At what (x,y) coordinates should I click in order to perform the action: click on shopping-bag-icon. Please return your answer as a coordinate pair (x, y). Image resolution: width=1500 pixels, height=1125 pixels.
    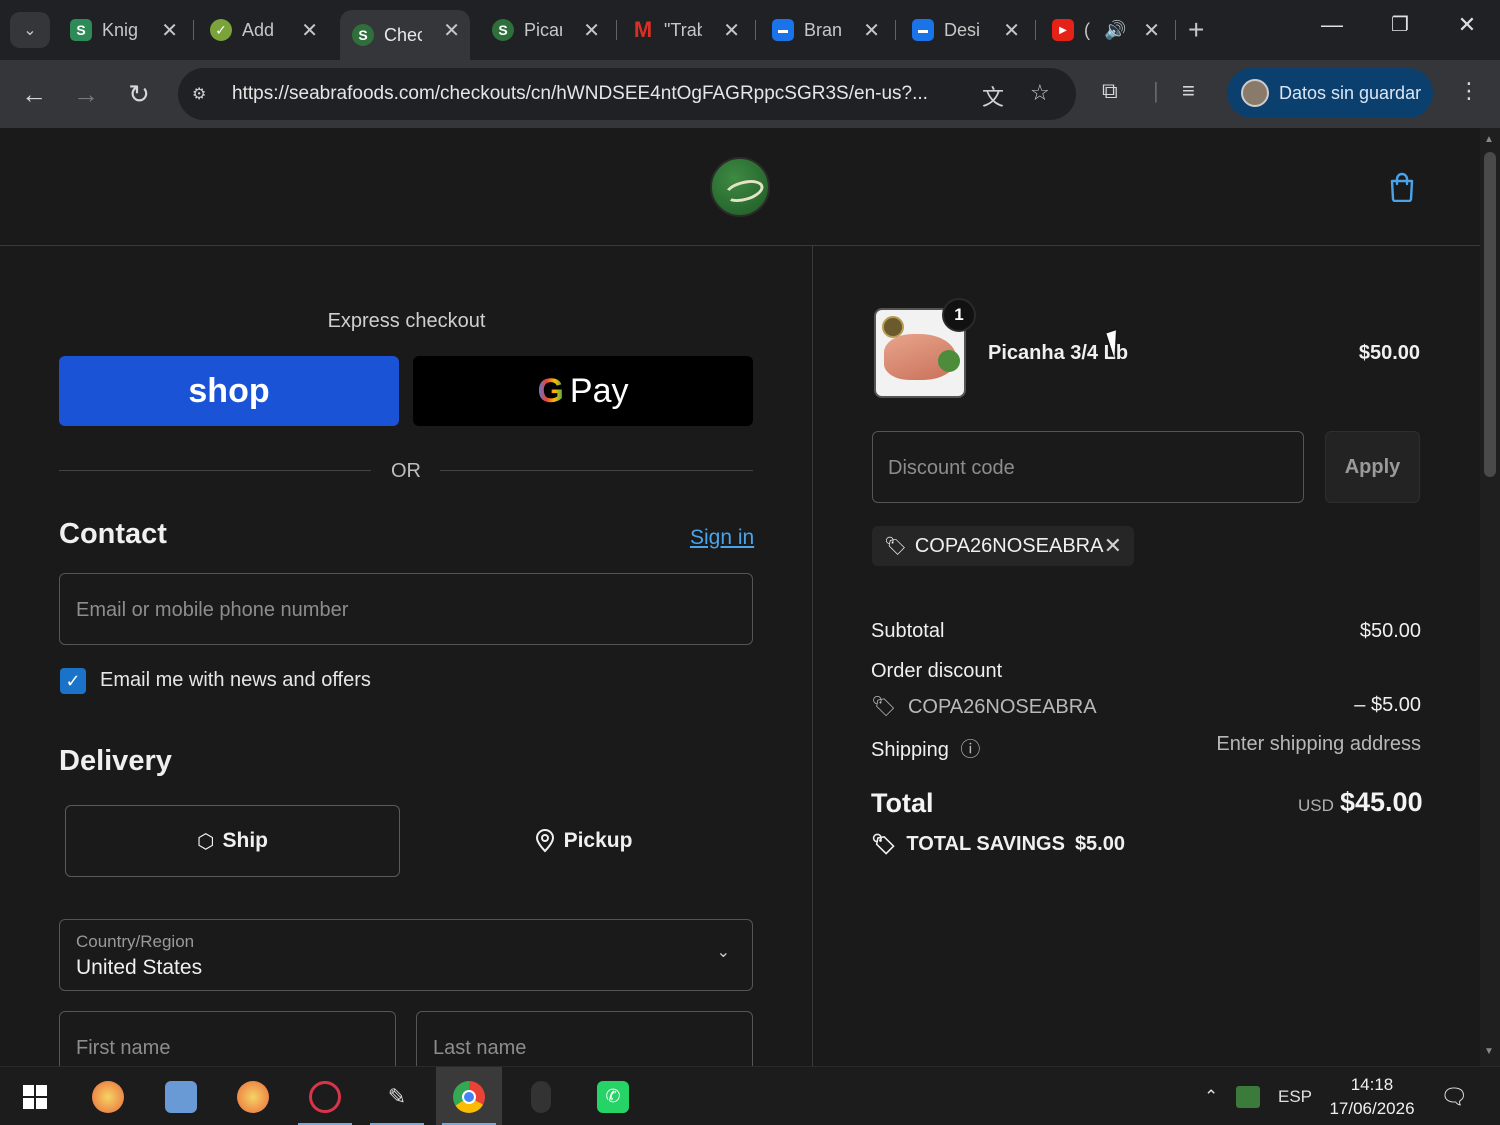
    Looking at the image, I should click on (1402, 187).